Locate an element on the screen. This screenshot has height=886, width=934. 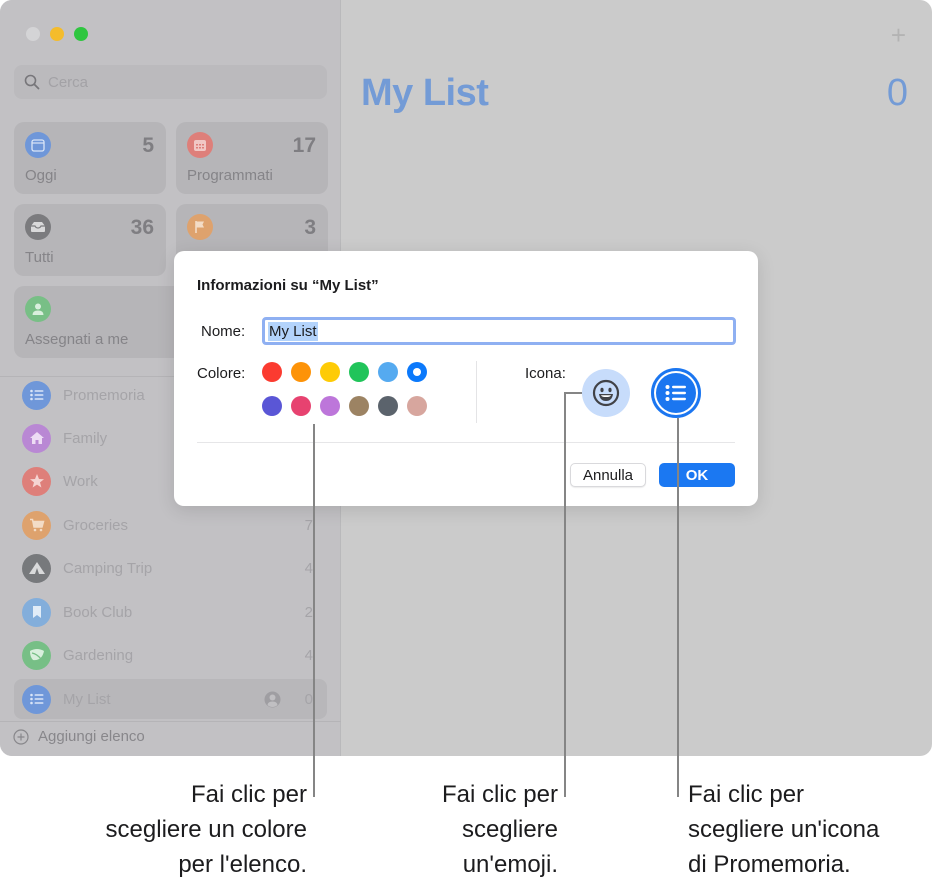
list-label: Work is located at coordinates (80, 481).